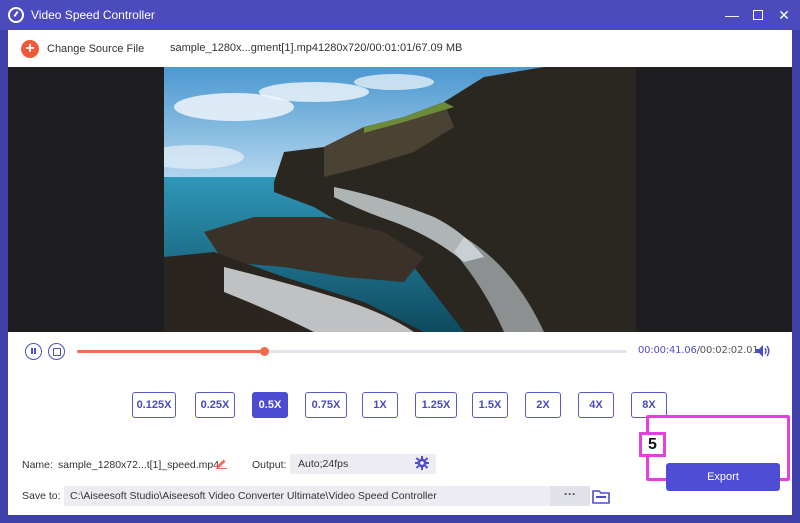 Image resolution: width=800 pixels, height=523 pixels. What do you see at coordinates (264, 351) in the screenshot?
I see `progress-handle` at bounding box center [264, 351].